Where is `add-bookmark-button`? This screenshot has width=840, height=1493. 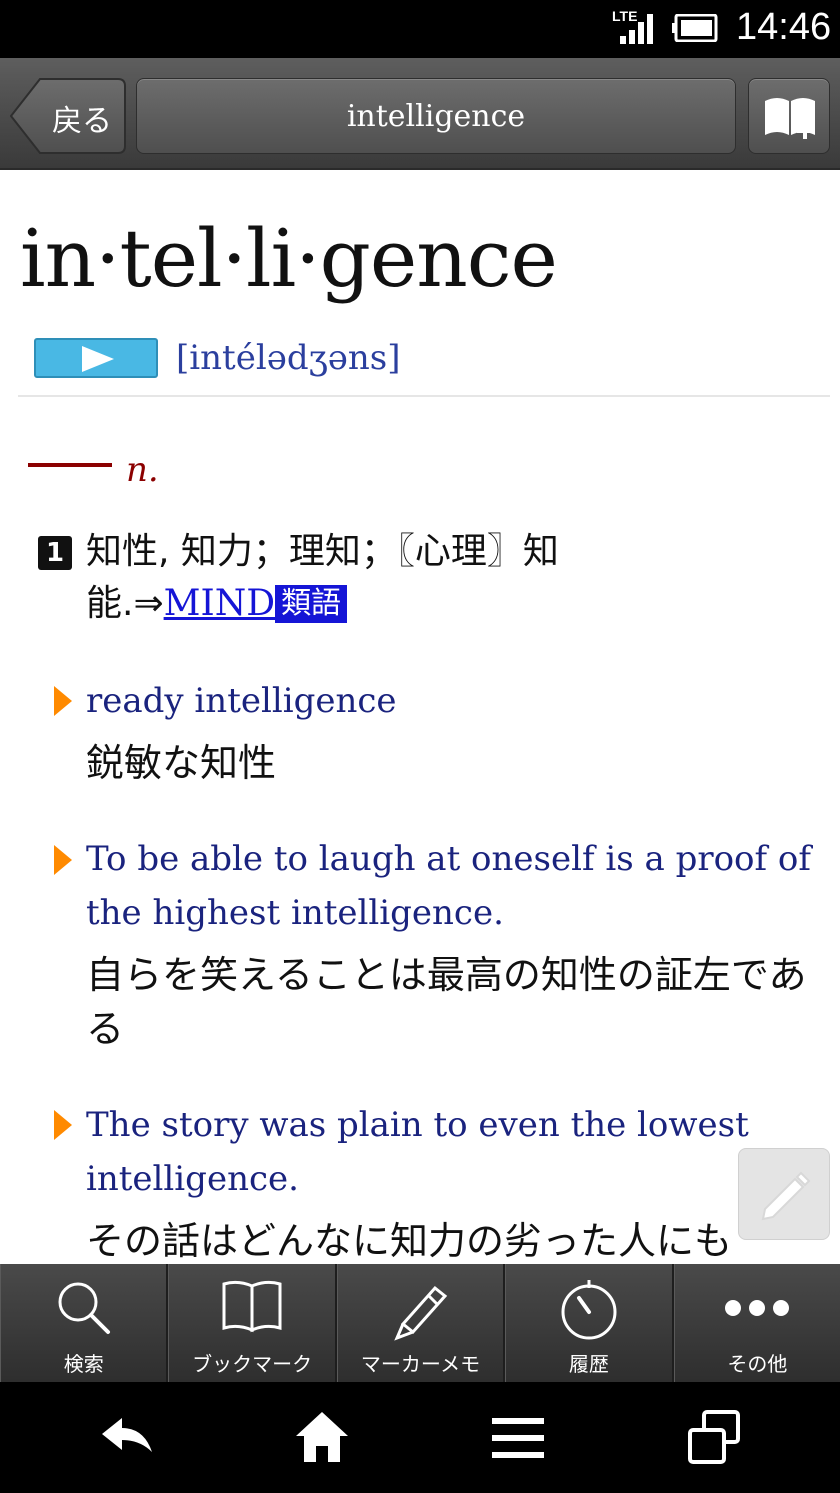 add-bookmark-button is located at coordinates (789, 116).